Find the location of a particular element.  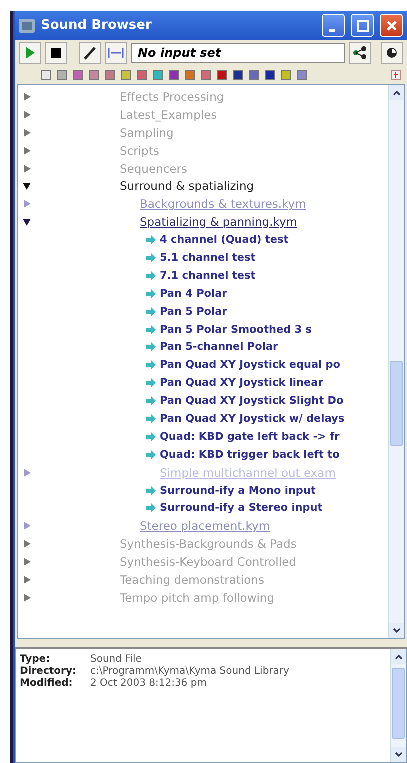

tree-item: Pan Quad XY Joystick w/ delays is located at coordinates (252, 418).